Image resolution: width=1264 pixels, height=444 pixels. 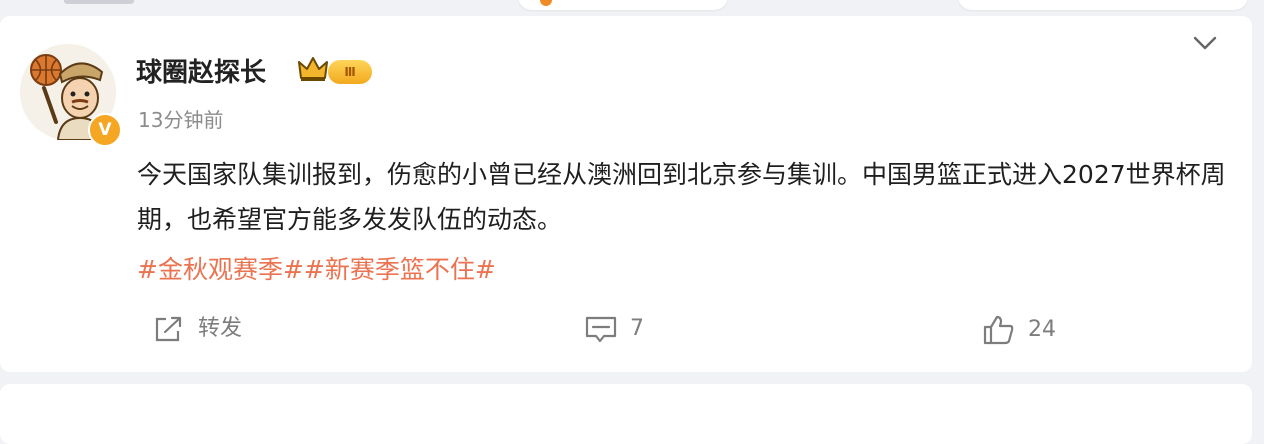 I want to click on next-card-partial, so click(x=626, y=414).